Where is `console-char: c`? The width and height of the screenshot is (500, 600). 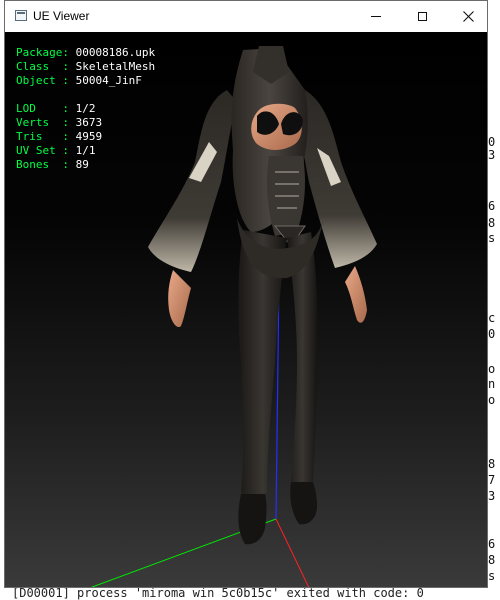
console-char: c is located at coordinates (492, 318).